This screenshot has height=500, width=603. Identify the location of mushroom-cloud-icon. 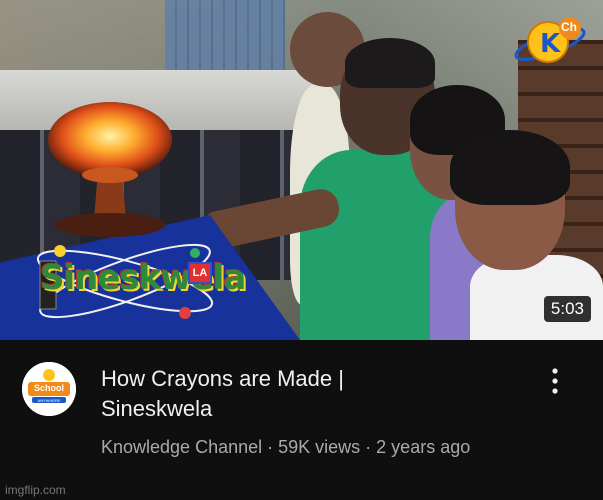
(110, 169).